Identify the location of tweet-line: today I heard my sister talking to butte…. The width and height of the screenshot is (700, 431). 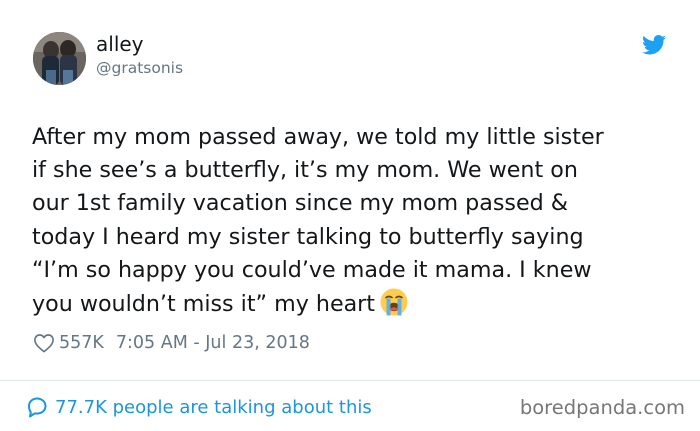
(308, 236).